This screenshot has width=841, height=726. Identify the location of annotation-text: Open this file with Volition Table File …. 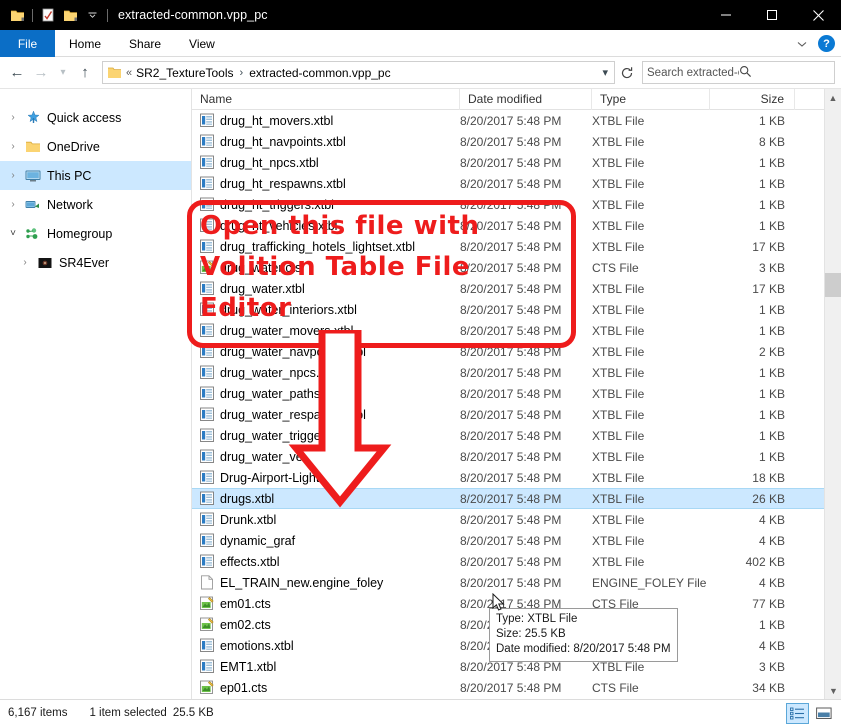
(400, 267).